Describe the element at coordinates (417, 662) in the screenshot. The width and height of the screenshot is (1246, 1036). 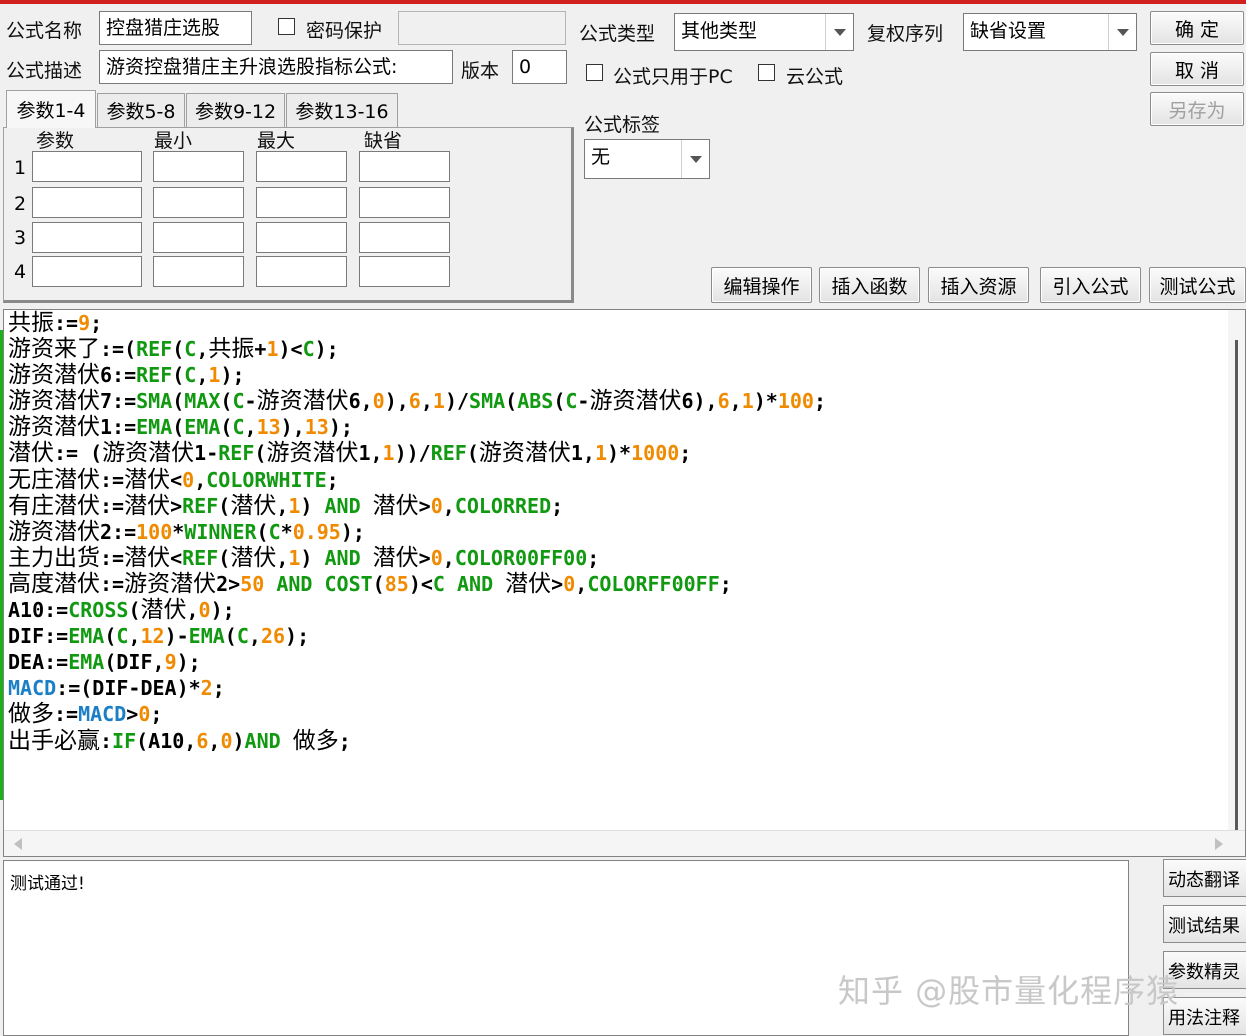
I see `code-line: DEA:=EMA(DIF,9);` at that location.